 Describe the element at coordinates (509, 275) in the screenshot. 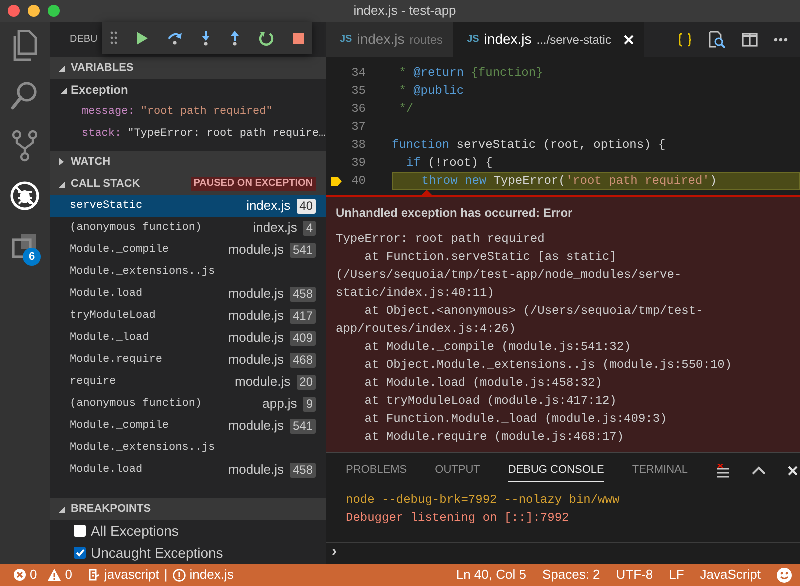

I see `stack-trace-line: (/Users/sequoia/tmp/test-app/node_modules/serve-` at that location.